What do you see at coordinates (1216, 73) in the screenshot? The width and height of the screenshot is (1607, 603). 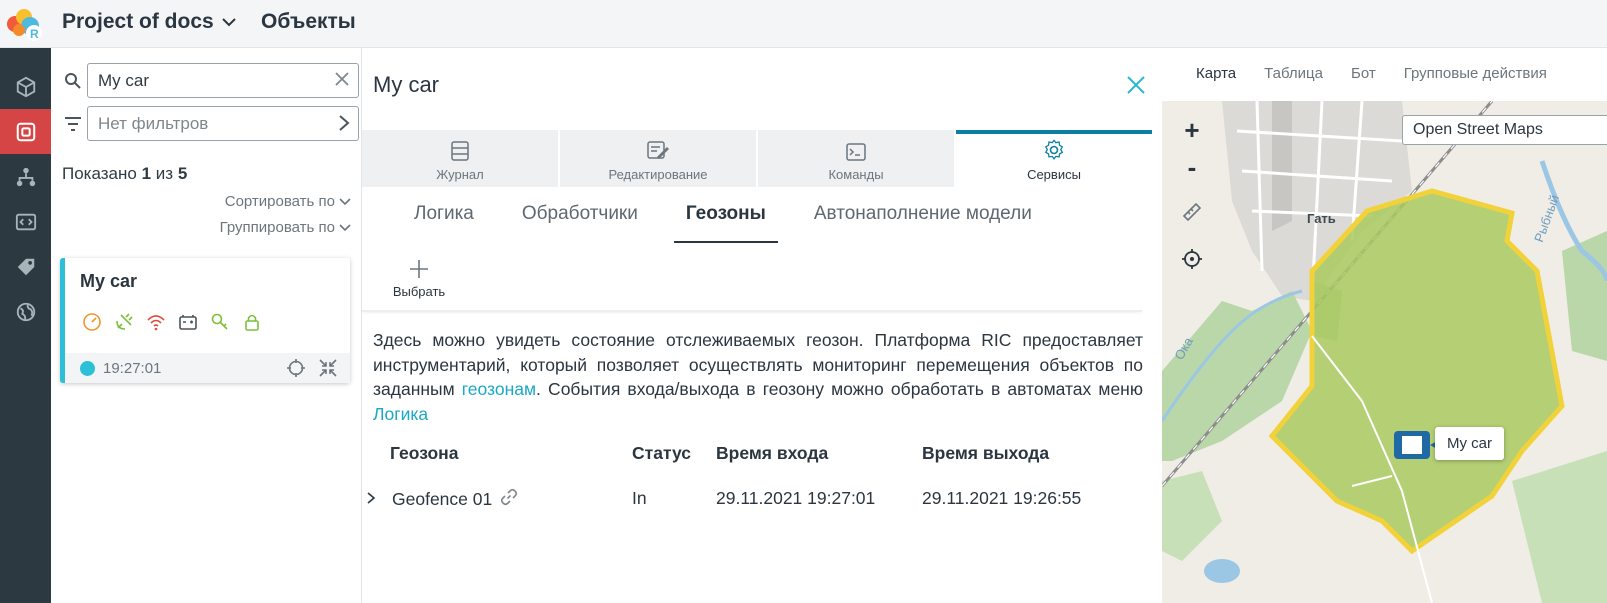 I see `tab-map: Карта` at bounding box center [1216, 73].